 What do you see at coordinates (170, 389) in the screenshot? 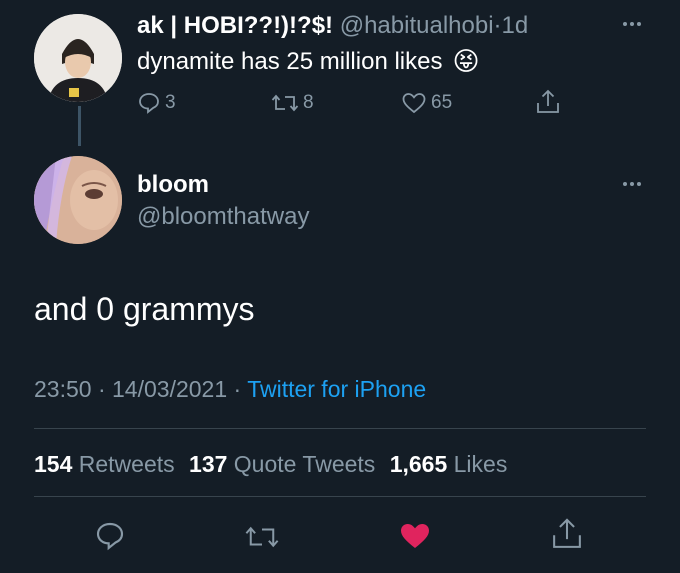
I see `tweet-date: 14/03/2021` at bounding box center [170, 389].